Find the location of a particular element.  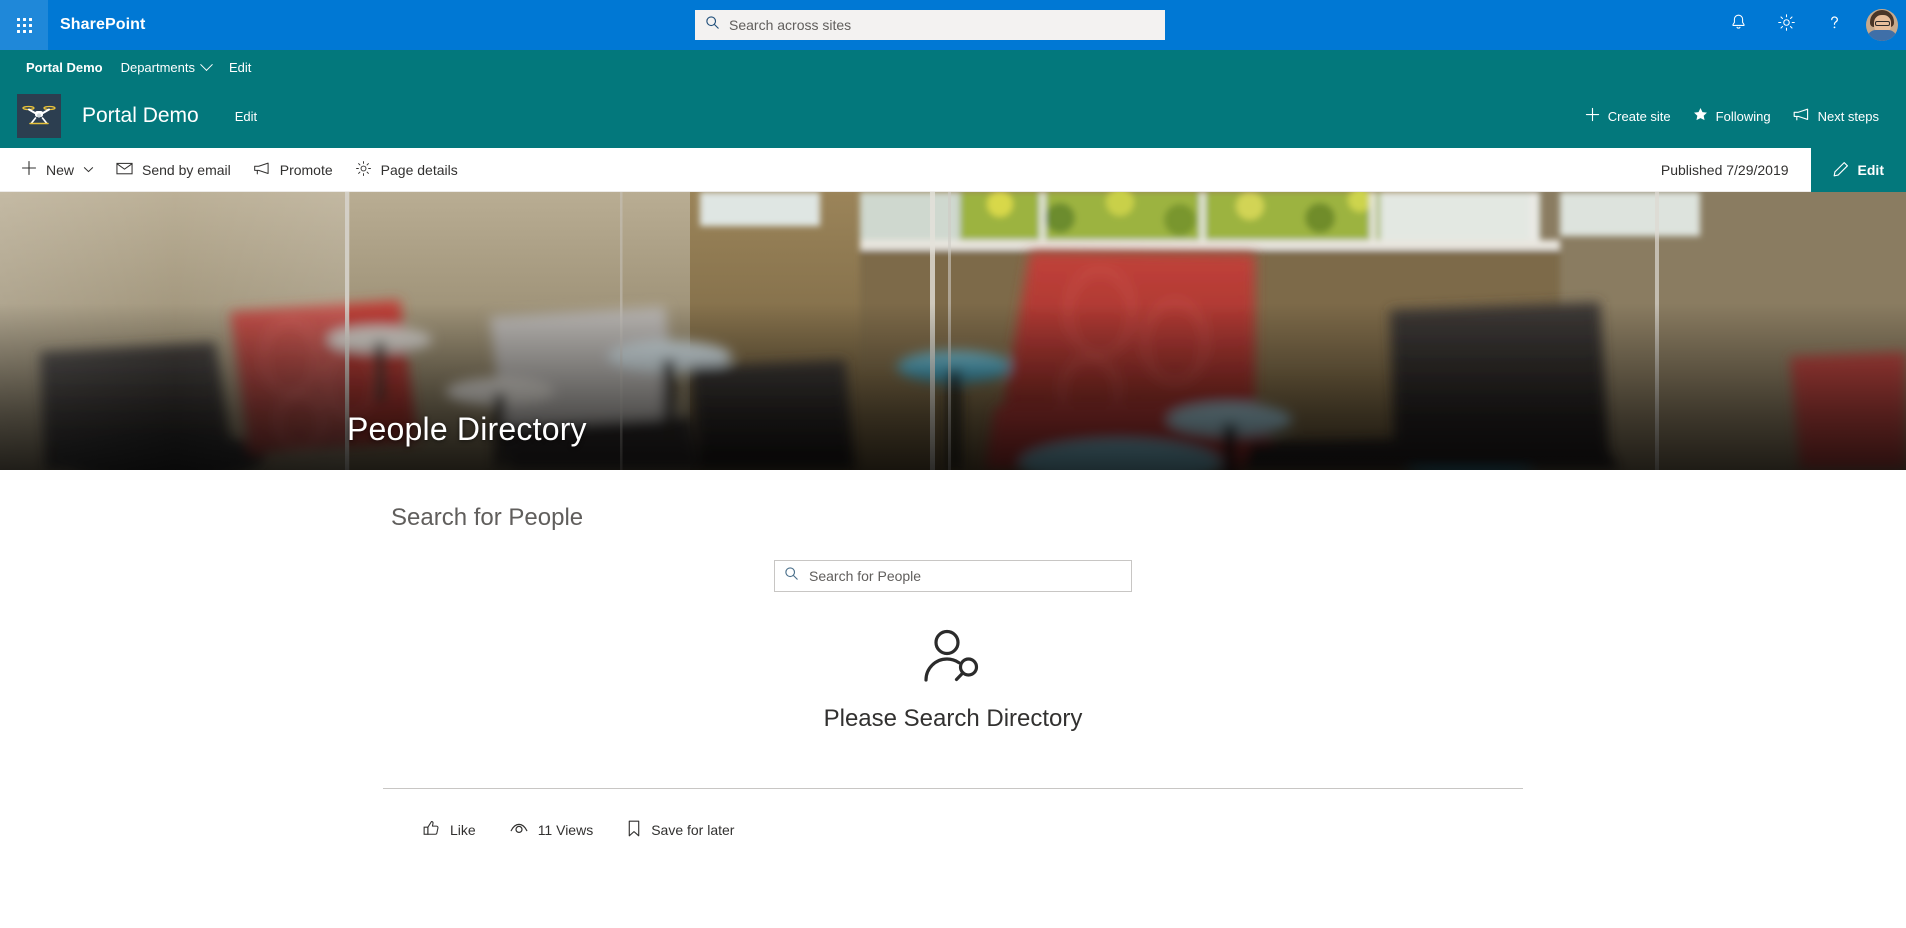

command-bar-right: Published 7/29/2019 Edit is located at coordinates (1783, 170).